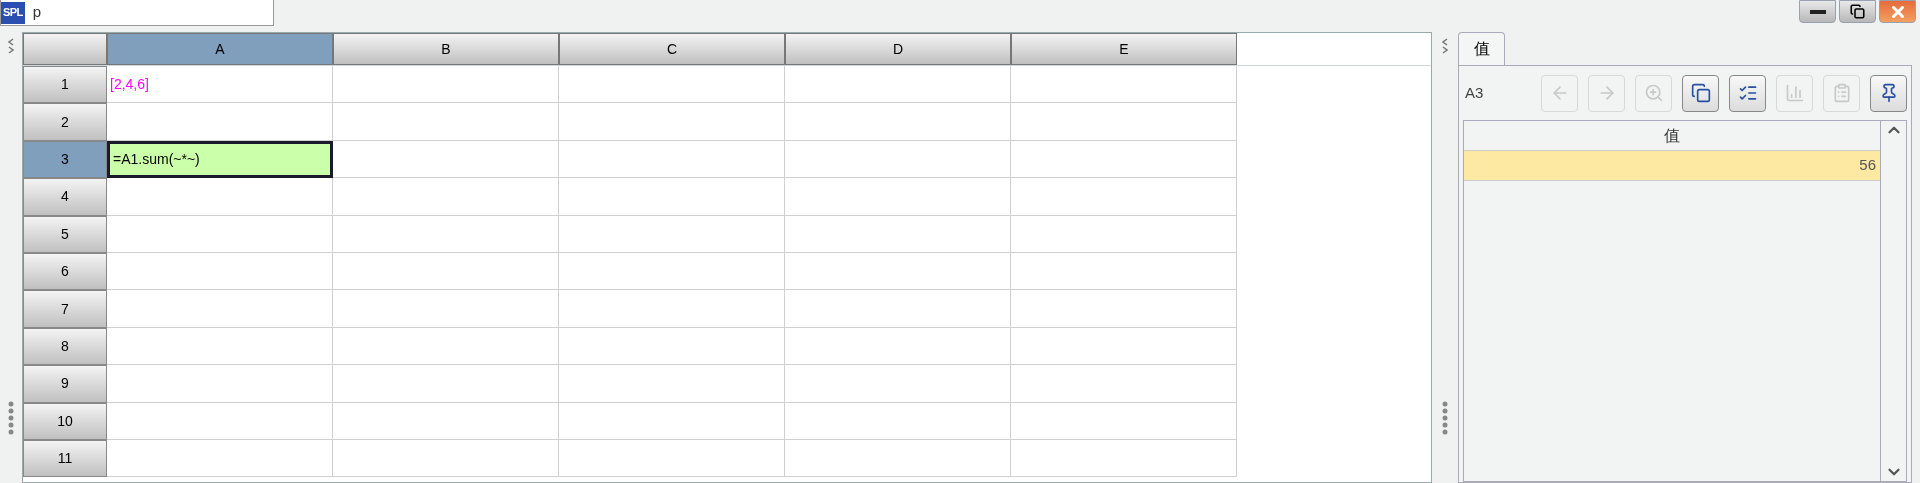 The image size is (1920, 483). What do you see at coordinates (65, 234) in the screenshot?
I see `row-header: 5` at bounding box center [65, 234].